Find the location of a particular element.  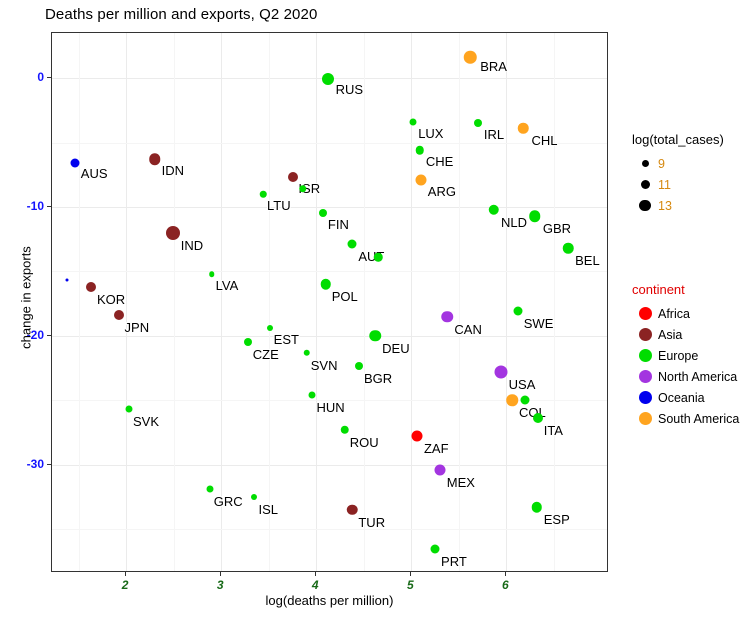

size-legend-item: 11 is located at coordinates (692, 184).